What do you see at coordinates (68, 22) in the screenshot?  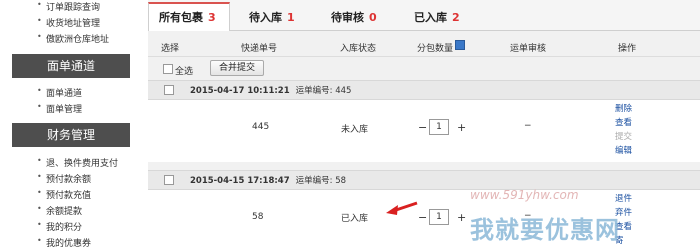 I see `sidebar-link-address-manage: 收货地址管理` at bounding box center [68, 22].